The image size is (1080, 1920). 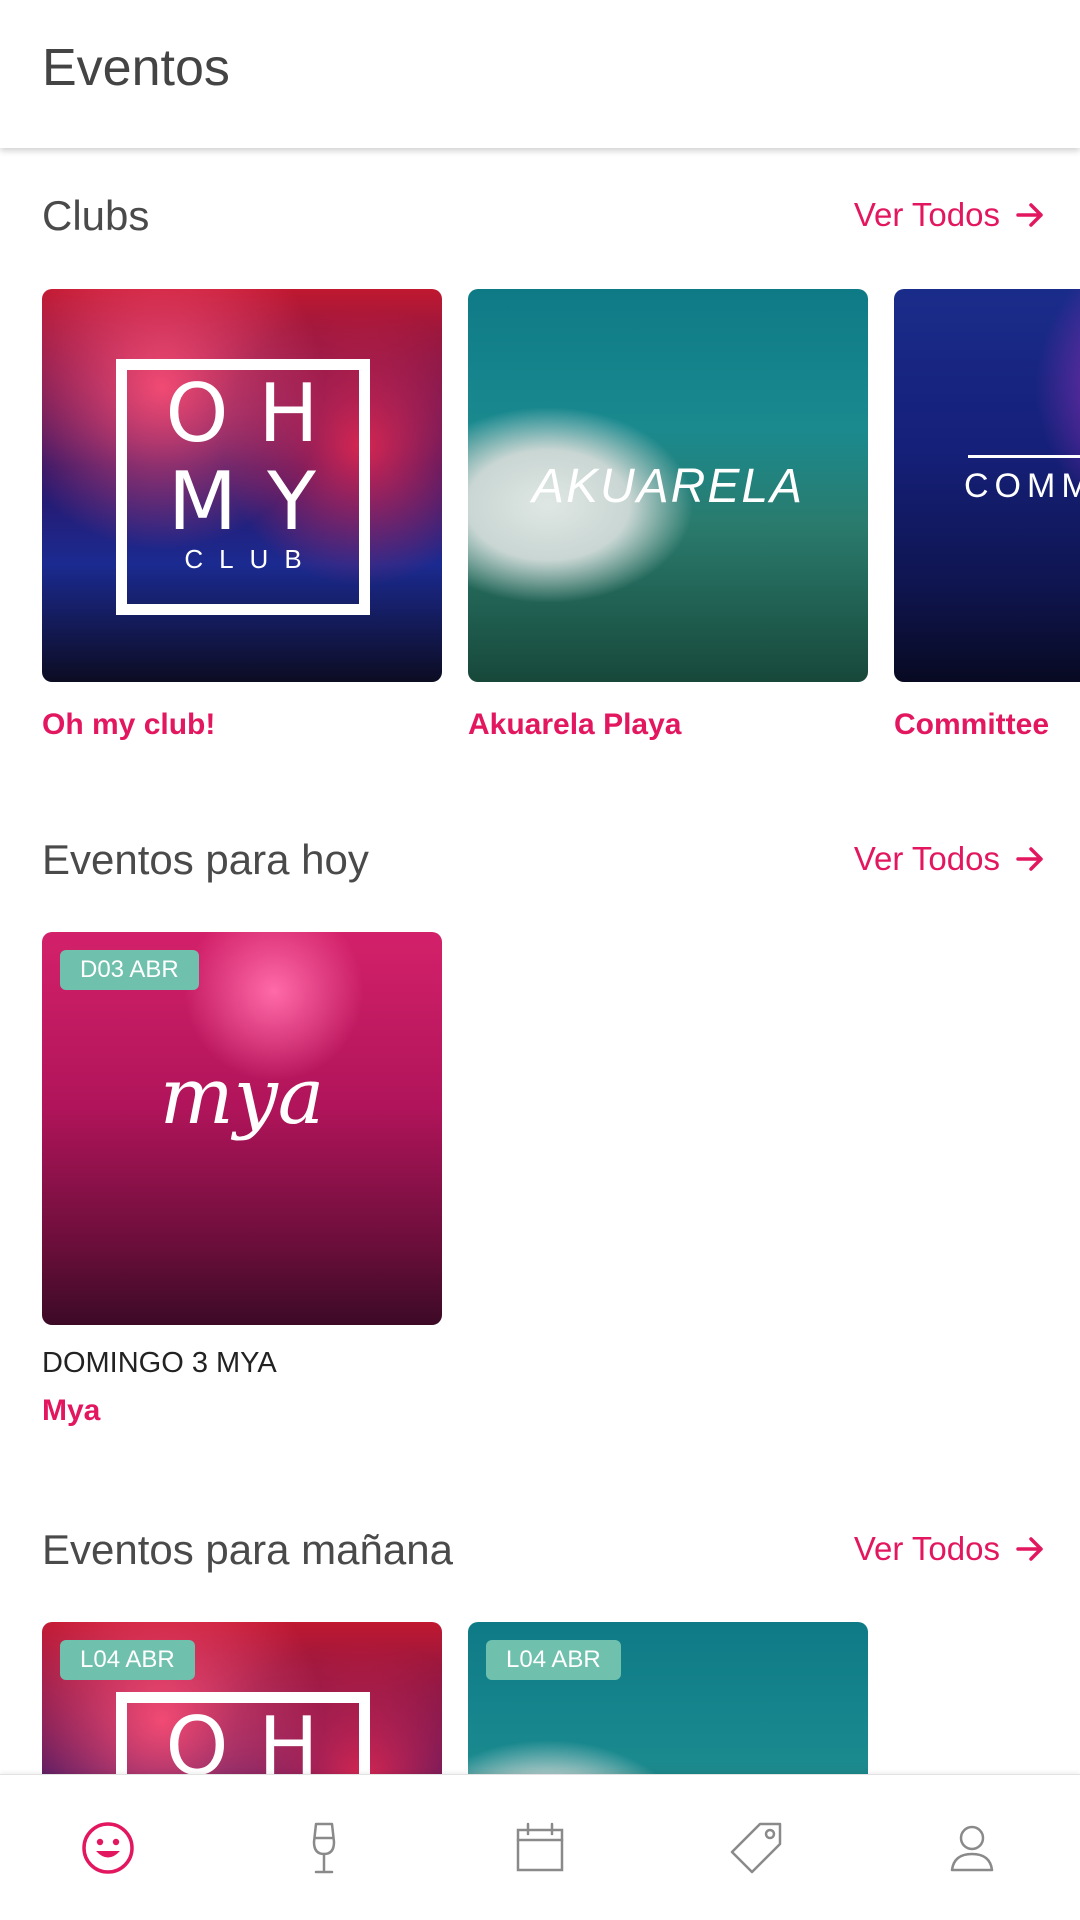 I want to click on club-name: Oh my club!, so click(x=129, y=724).